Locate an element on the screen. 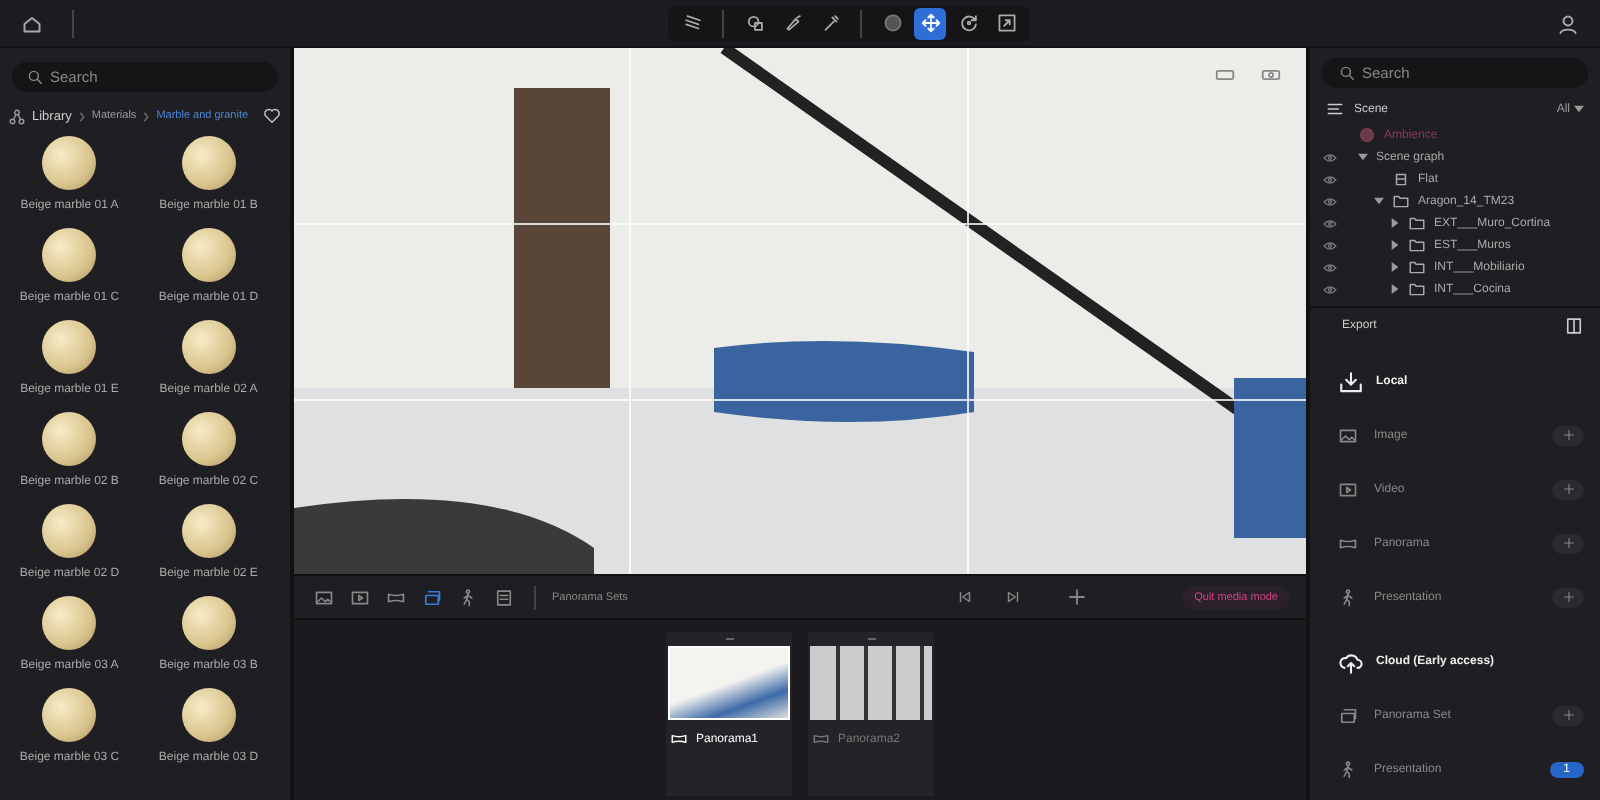 The width and height of the screenshot is (1600, 800). skip-forward-icon is located at coordinates (1013, 597).